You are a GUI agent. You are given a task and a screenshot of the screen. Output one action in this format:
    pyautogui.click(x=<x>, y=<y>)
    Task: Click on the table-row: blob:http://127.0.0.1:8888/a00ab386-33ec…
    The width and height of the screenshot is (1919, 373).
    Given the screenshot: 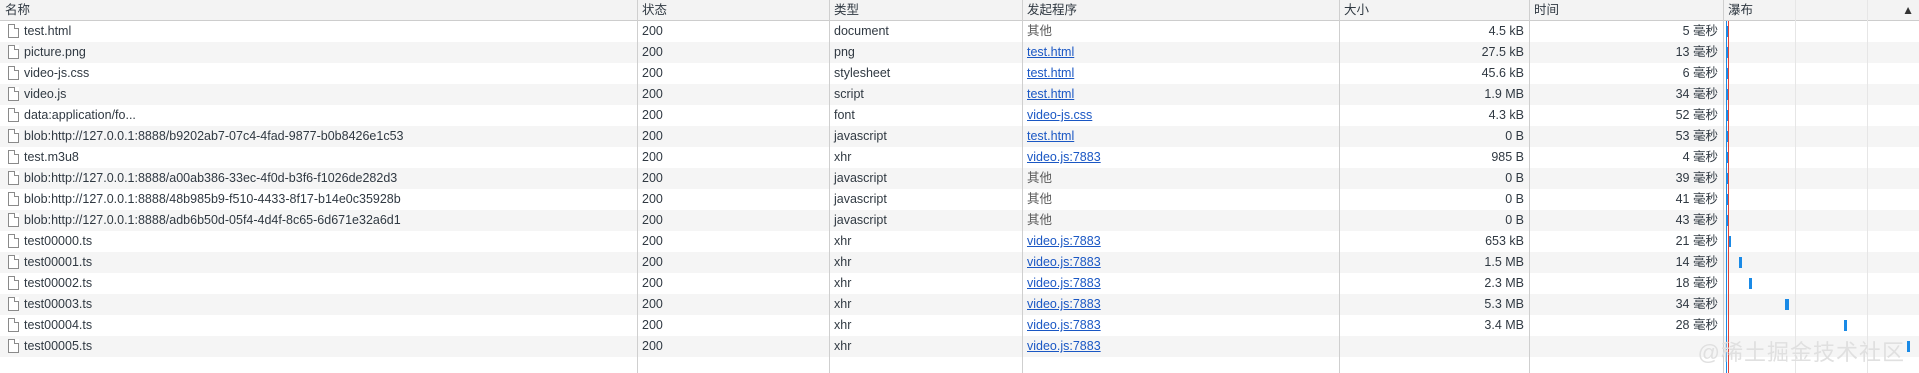 What is the action you would take?
    pyautogui.click(x=959, y=178)
    